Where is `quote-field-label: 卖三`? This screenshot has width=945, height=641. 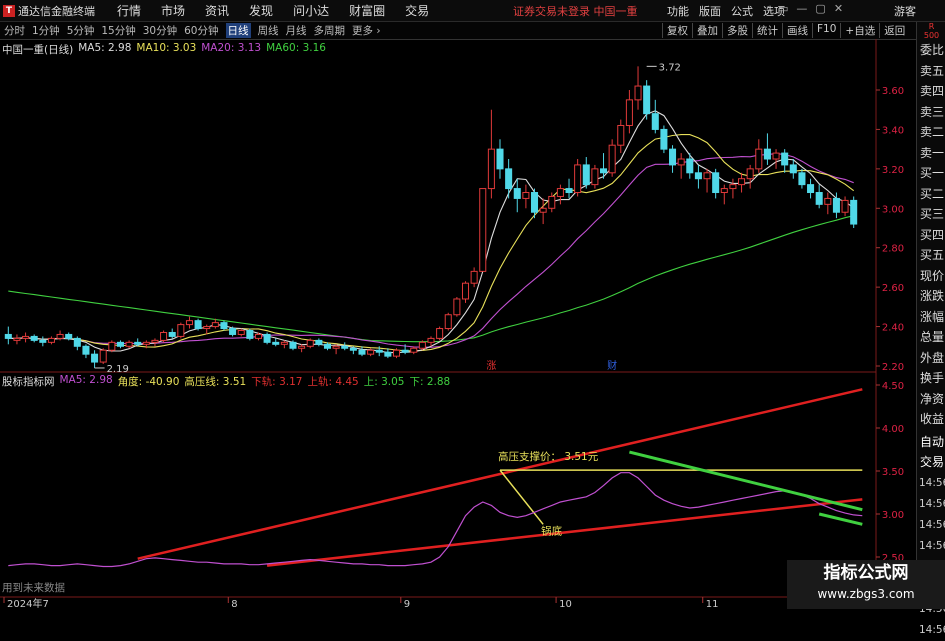
quote-field-label: 卖三 is located at coordinates (932, 111).